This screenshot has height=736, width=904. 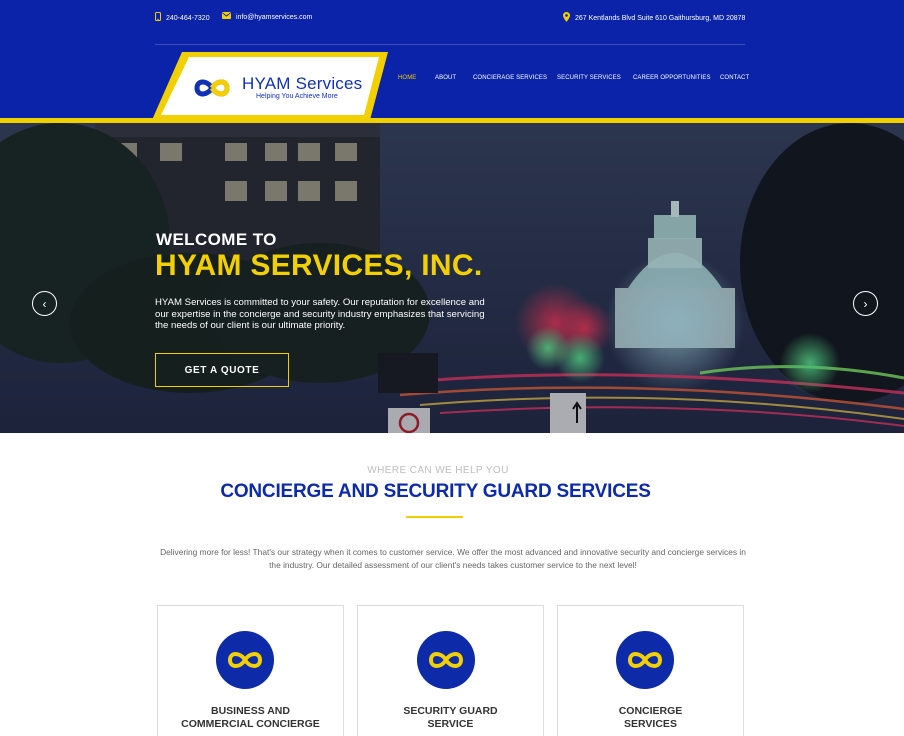 I want to click on phone-contact: 240-464-7320, so click(x=182, y=18).